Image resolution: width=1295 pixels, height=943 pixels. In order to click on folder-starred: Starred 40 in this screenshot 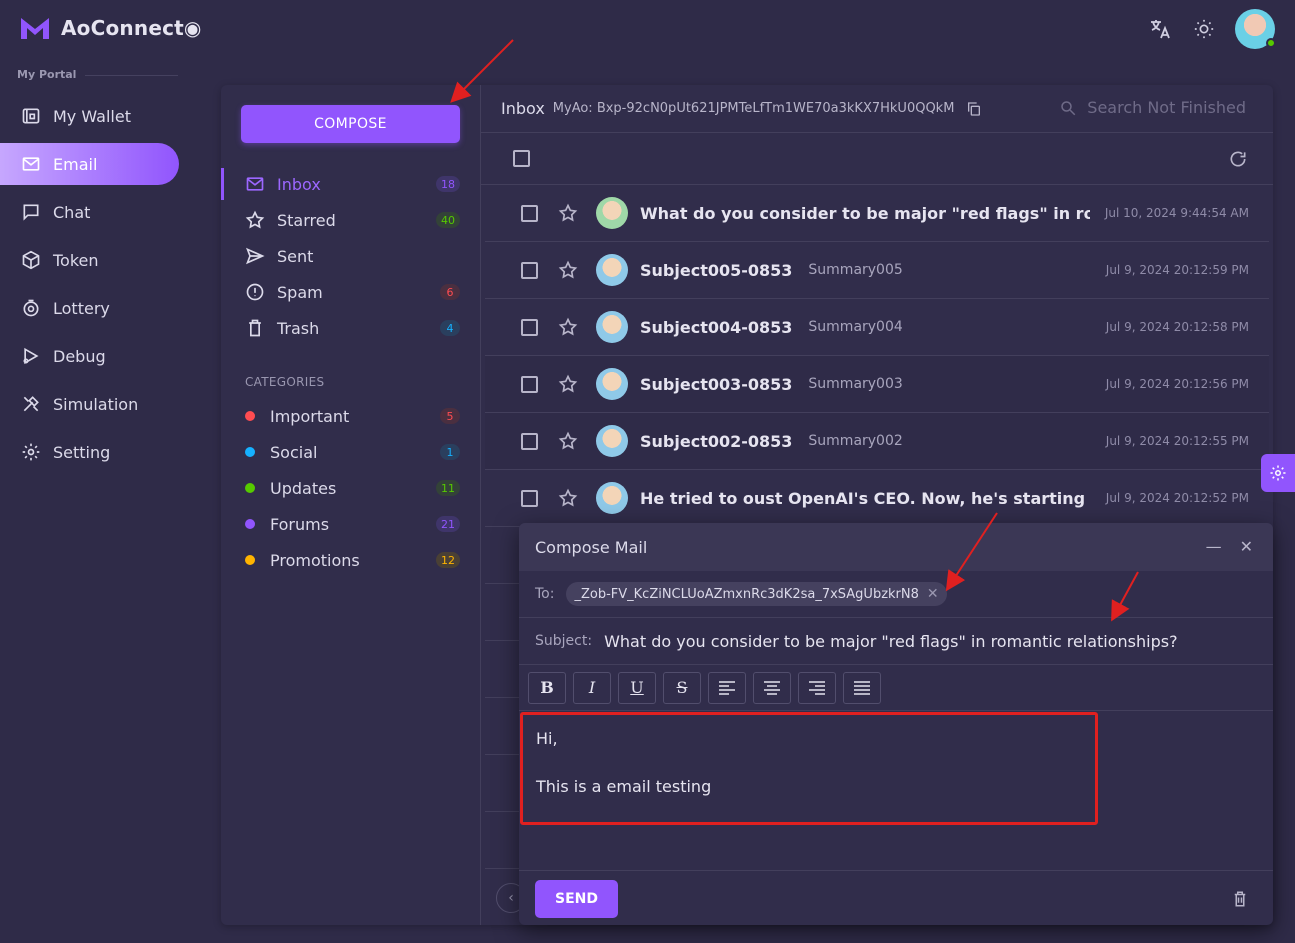, I will do `click(351, 220)`.